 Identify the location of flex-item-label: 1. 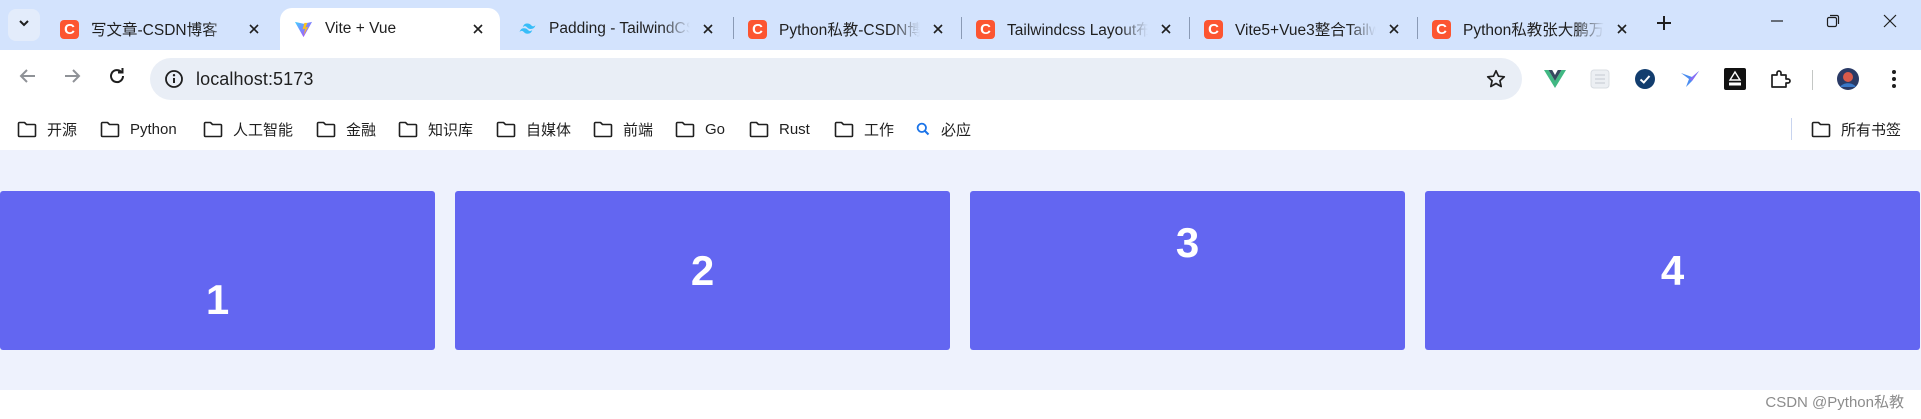
(217, 299).